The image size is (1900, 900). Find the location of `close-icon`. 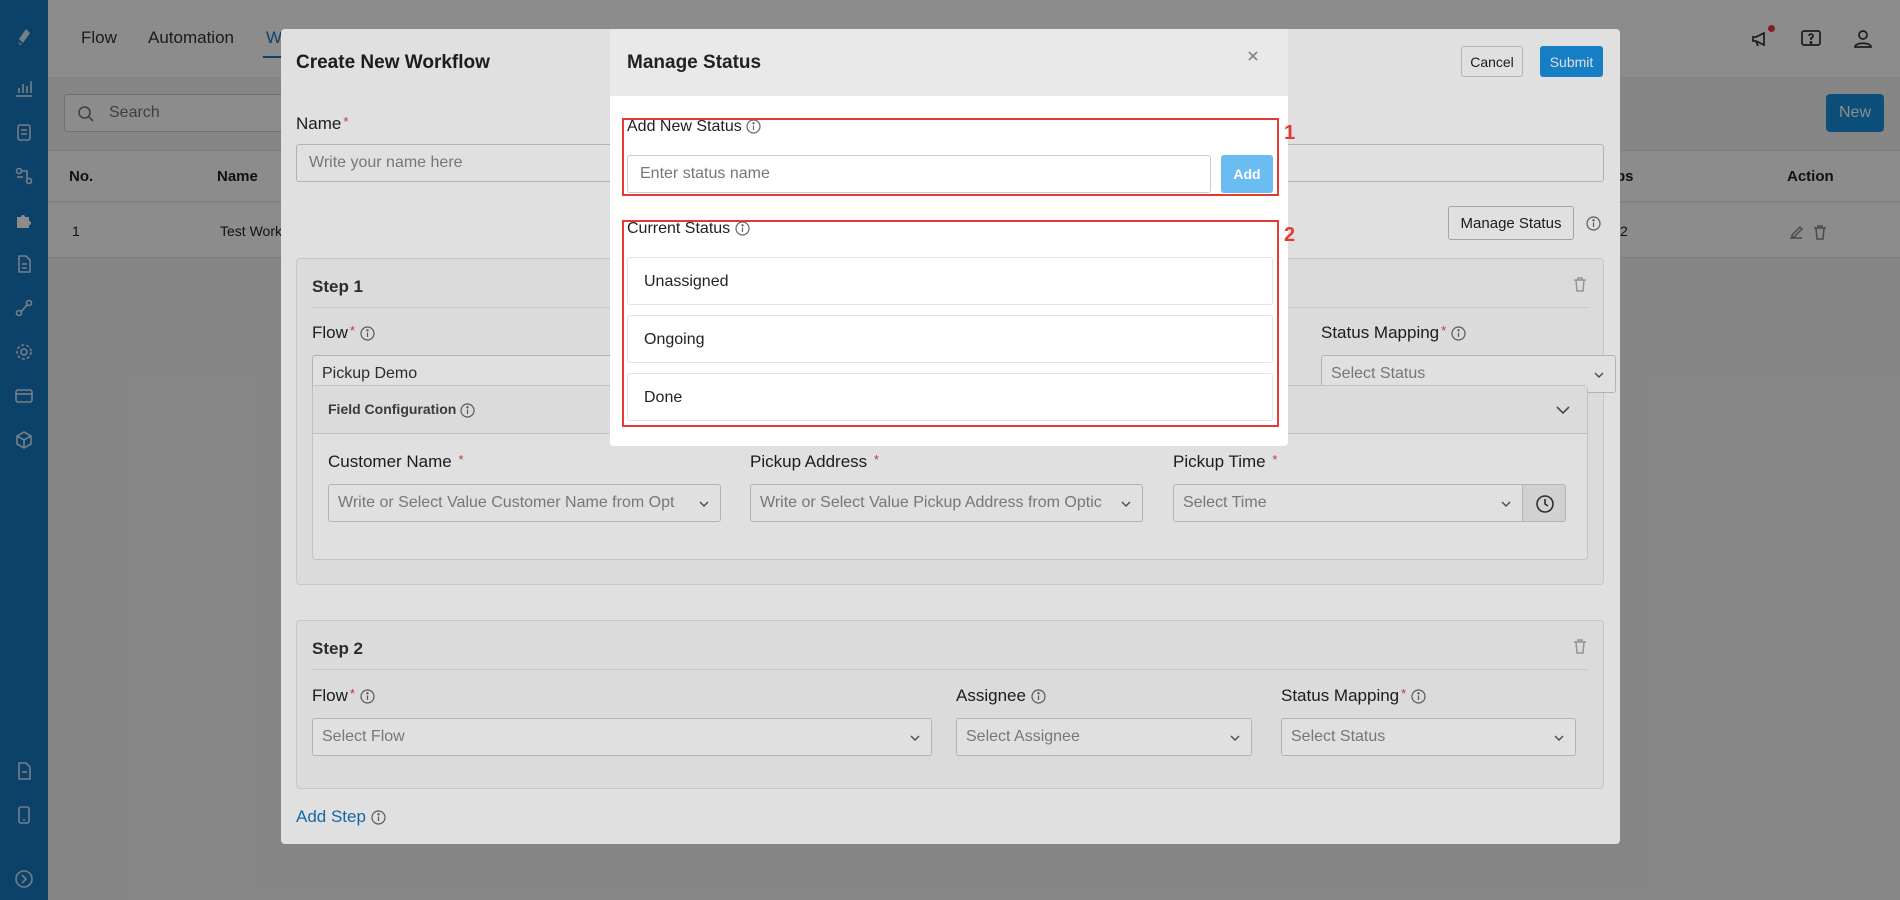

close-icon is located at coordinates (1253, 56).